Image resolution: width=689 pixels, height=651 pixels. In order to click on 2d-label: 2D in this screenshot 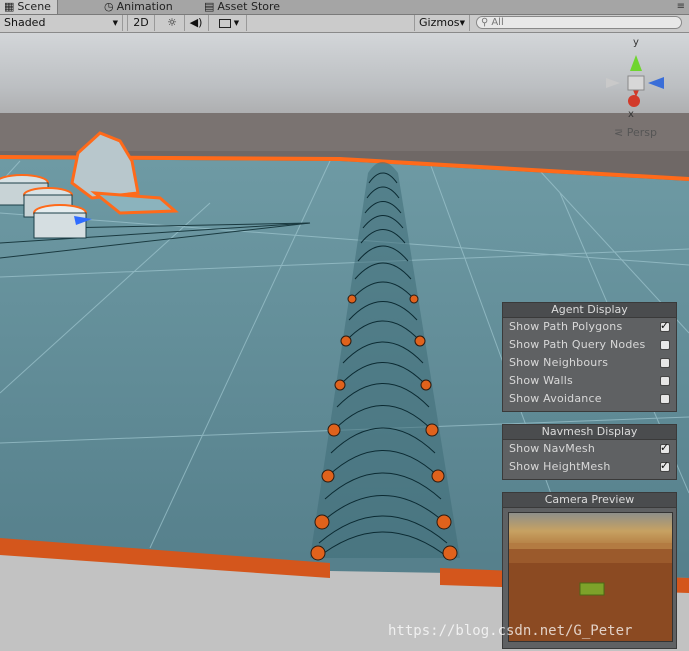, I will do `click(141, 22)`.